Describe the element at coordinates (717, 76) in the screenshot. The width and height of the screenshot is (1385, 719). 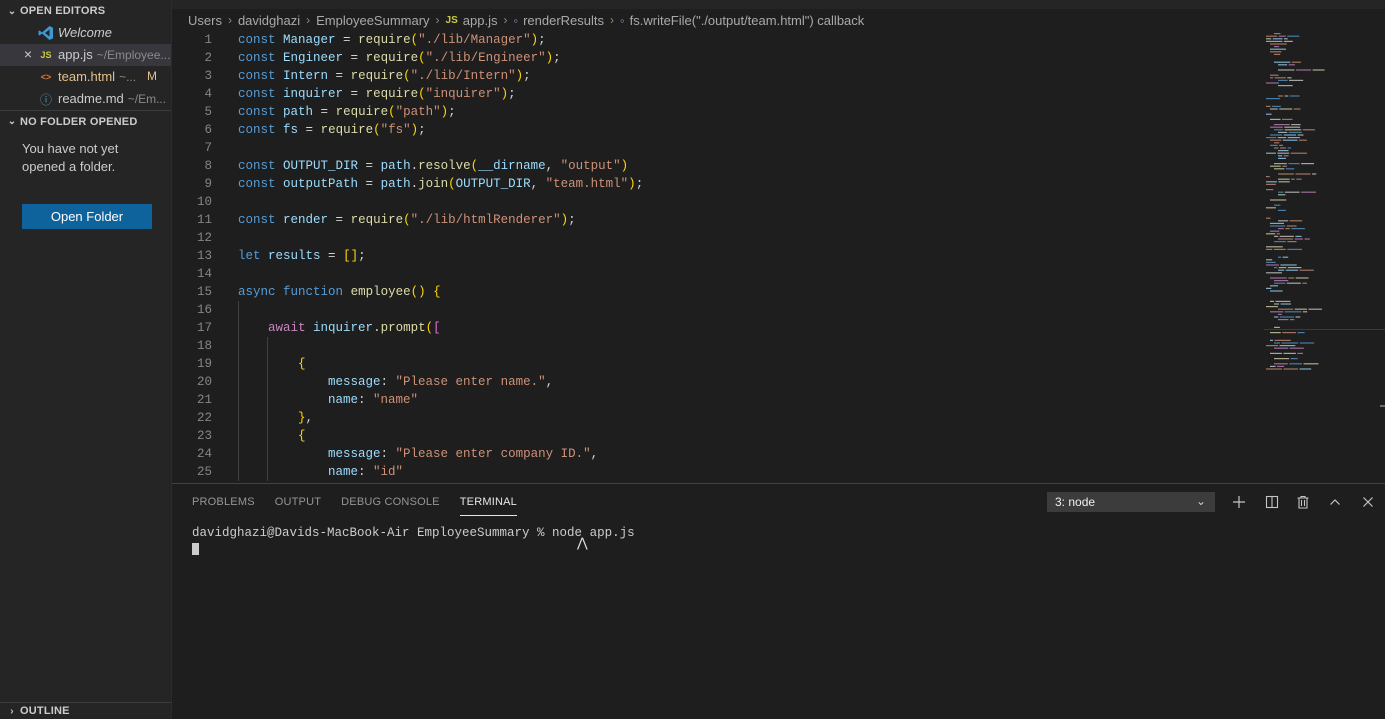
I see `code-line: 3 const Intern = require("./lib/Intern");` at that location.